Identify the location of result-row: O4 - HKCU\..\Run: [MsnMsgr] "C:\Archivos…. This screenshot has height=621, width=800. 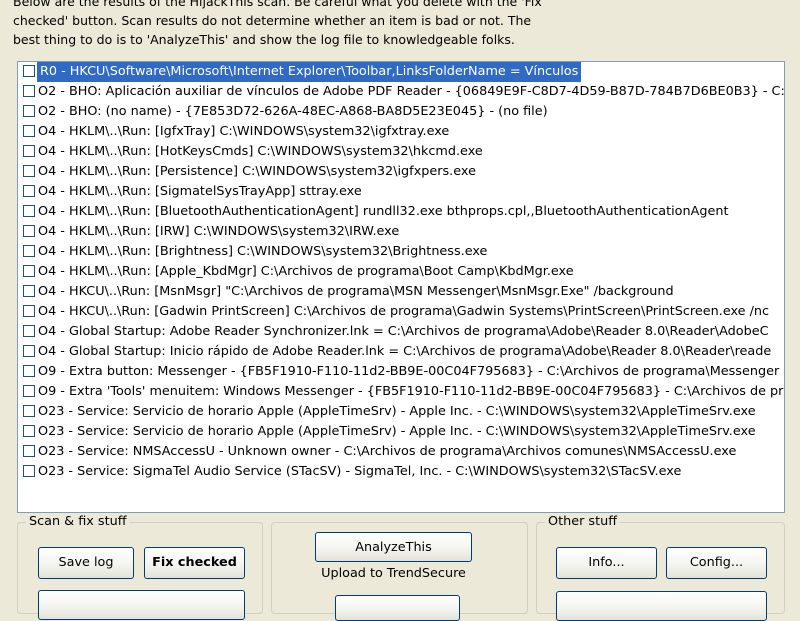
(401, 292).